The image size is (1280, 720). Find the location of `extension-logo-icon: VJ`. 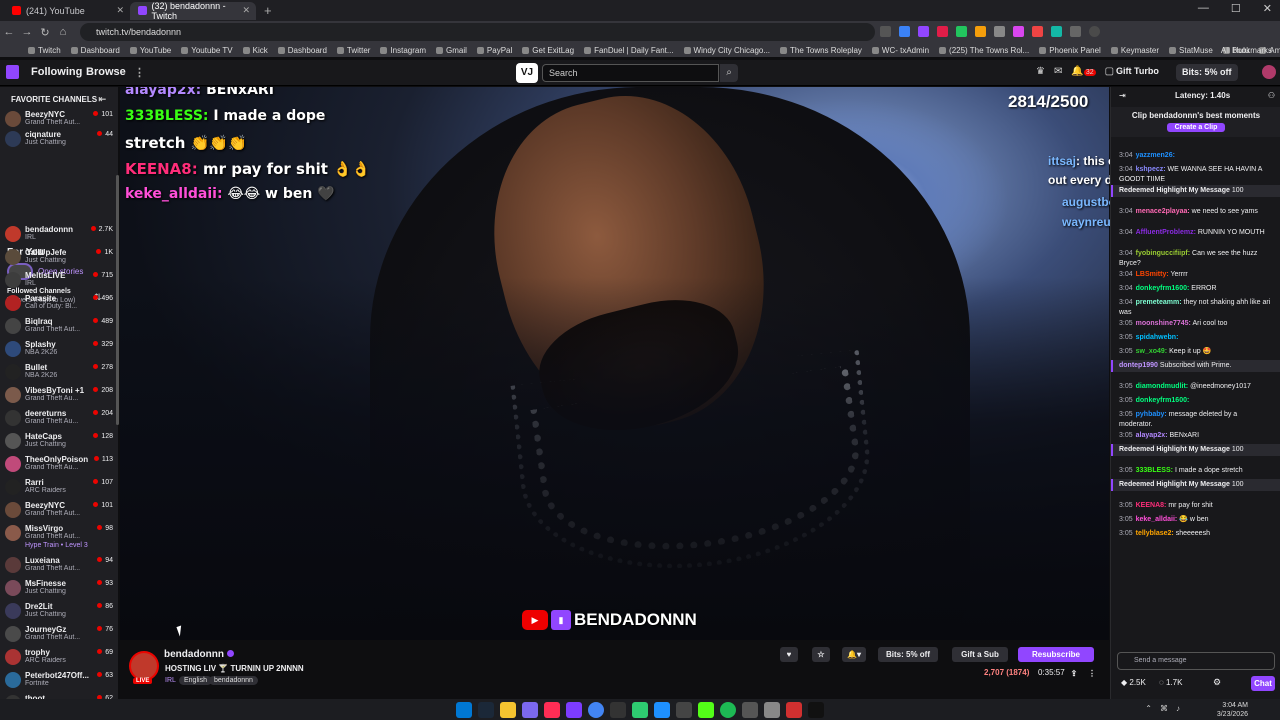

extension-logo-icon: VJ is located at coordinates (527, 73).